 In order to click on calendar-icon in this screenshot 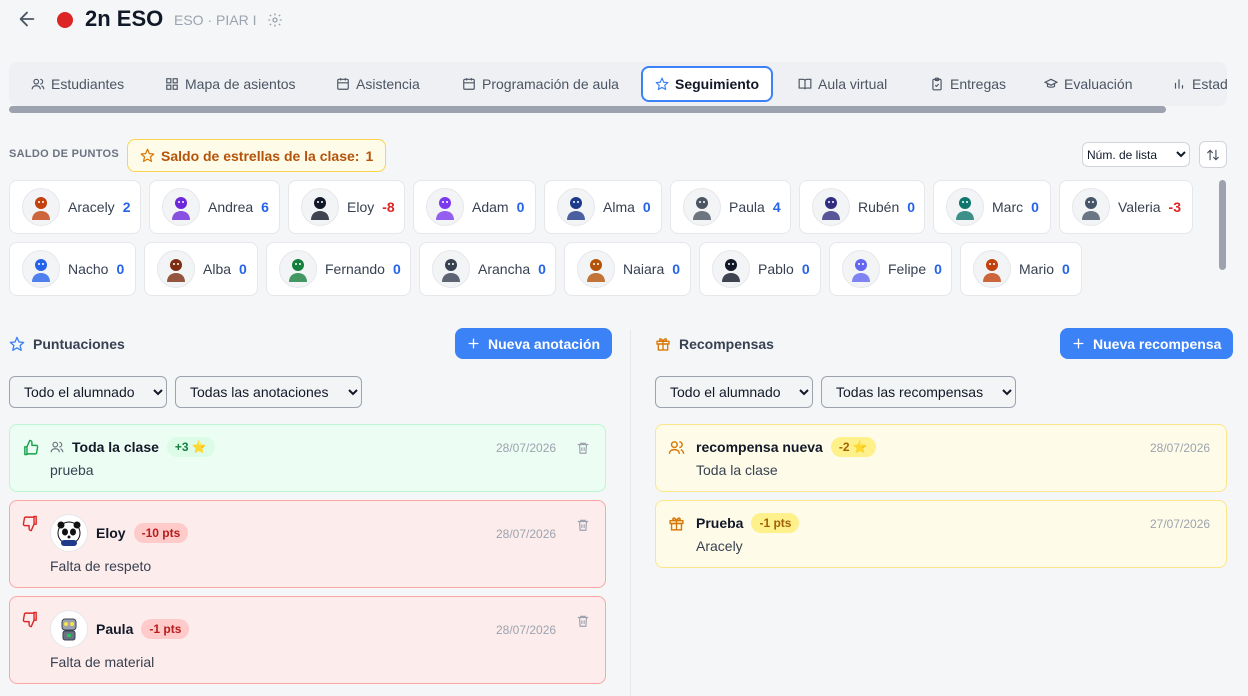, I will do `click(343, 84)`.